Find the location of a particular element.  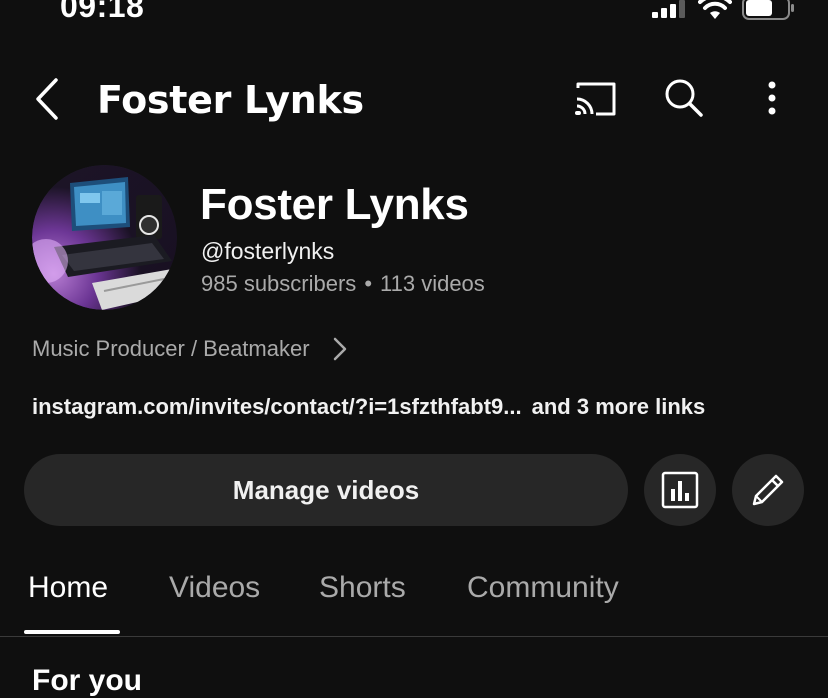

status-time: 09:18 is located at coordinates (102, 12).